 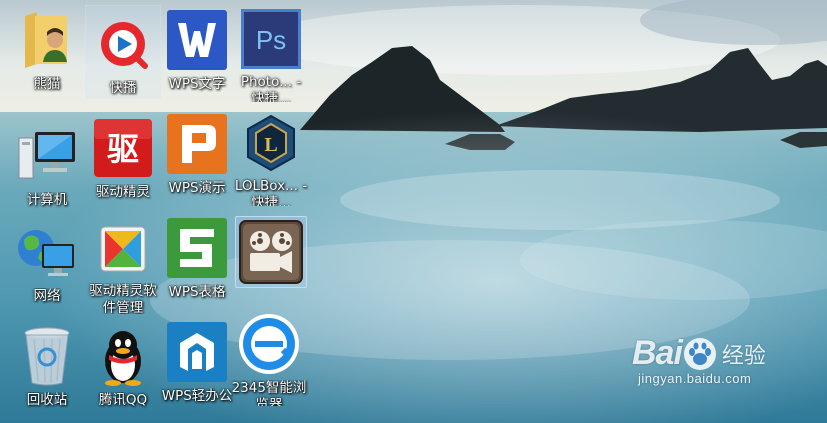 What do you see at coordinates (657, 353) in the screenshot?
I see `watermark-bai-text: Bai` at bounding box center [657, 353].